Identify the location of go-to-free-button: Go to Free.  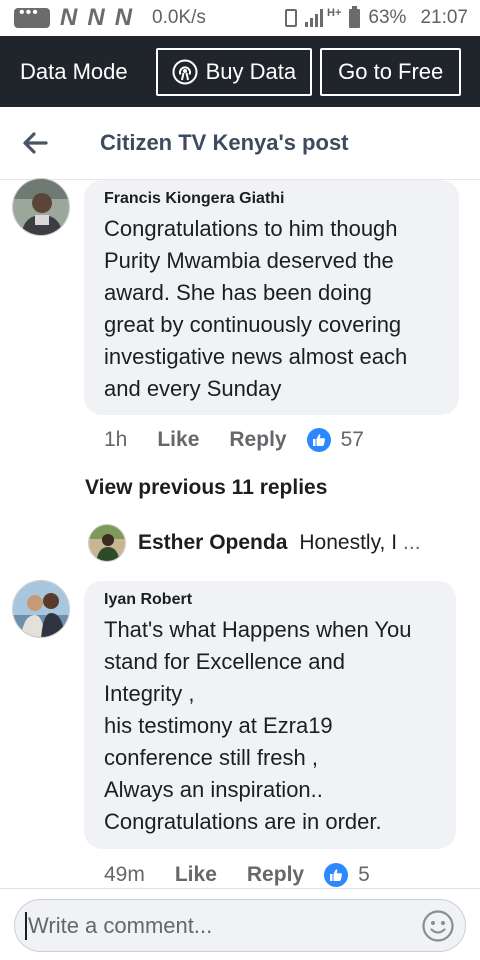
(391, 71).